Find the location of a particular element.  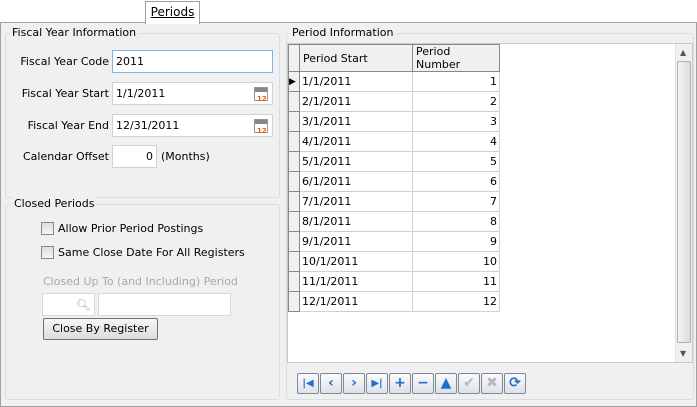

table-row: 10/1/2011 10 is located at coordinates (394, 261).